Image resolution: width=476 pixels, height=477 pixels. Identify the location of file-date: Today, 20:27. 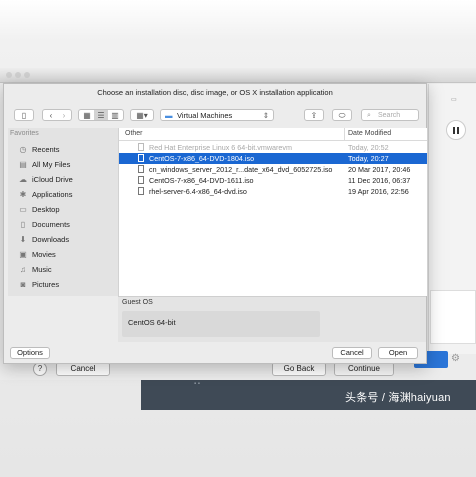
(368, 158).